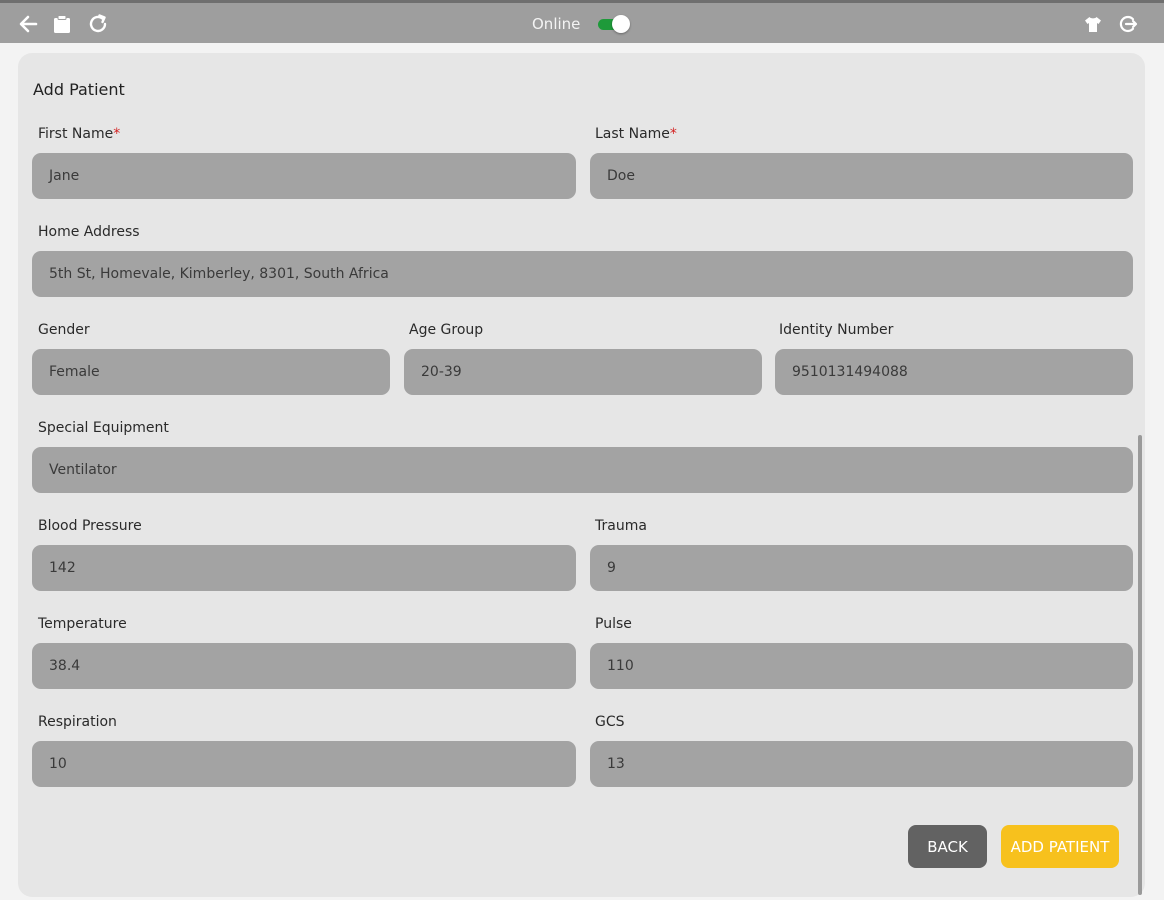  What do you see at coordinates (556, 24) in the screenshot?
I see `online-label: Online` at bounding box center [556, 24].